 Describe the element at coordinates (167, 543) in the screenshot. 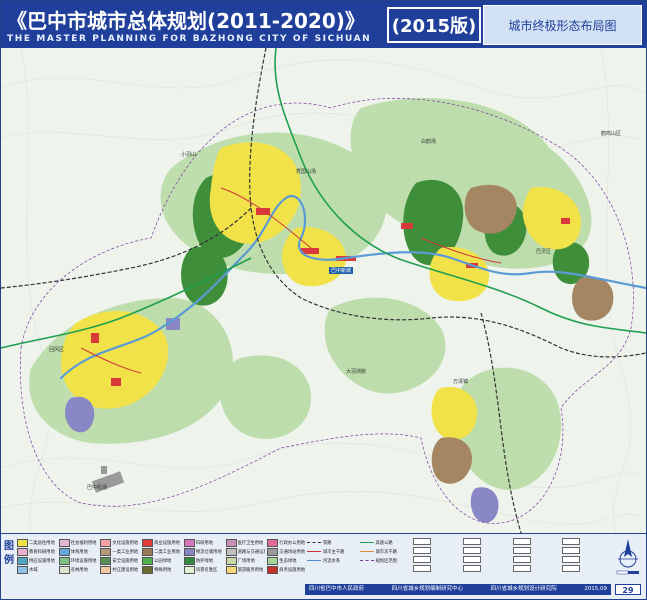

I see `legend-label: 商业设施用地` at that location.